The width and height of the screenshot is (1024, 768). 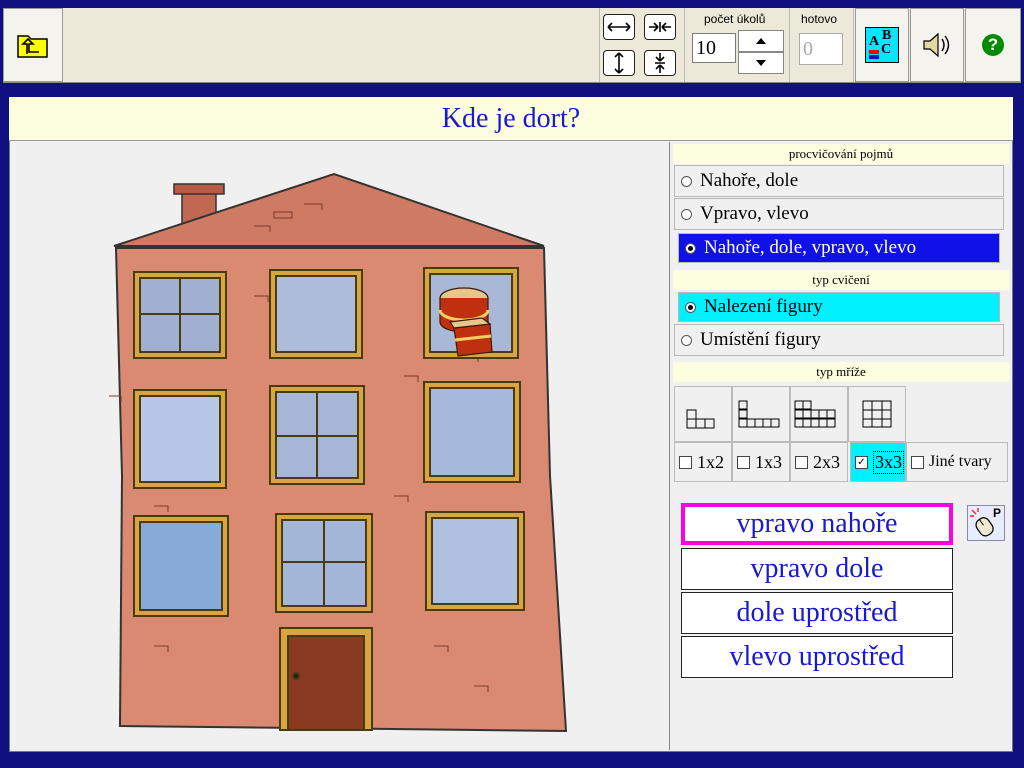 I want to click on task-title: Kde je dort?, so click(x=511, y=118).